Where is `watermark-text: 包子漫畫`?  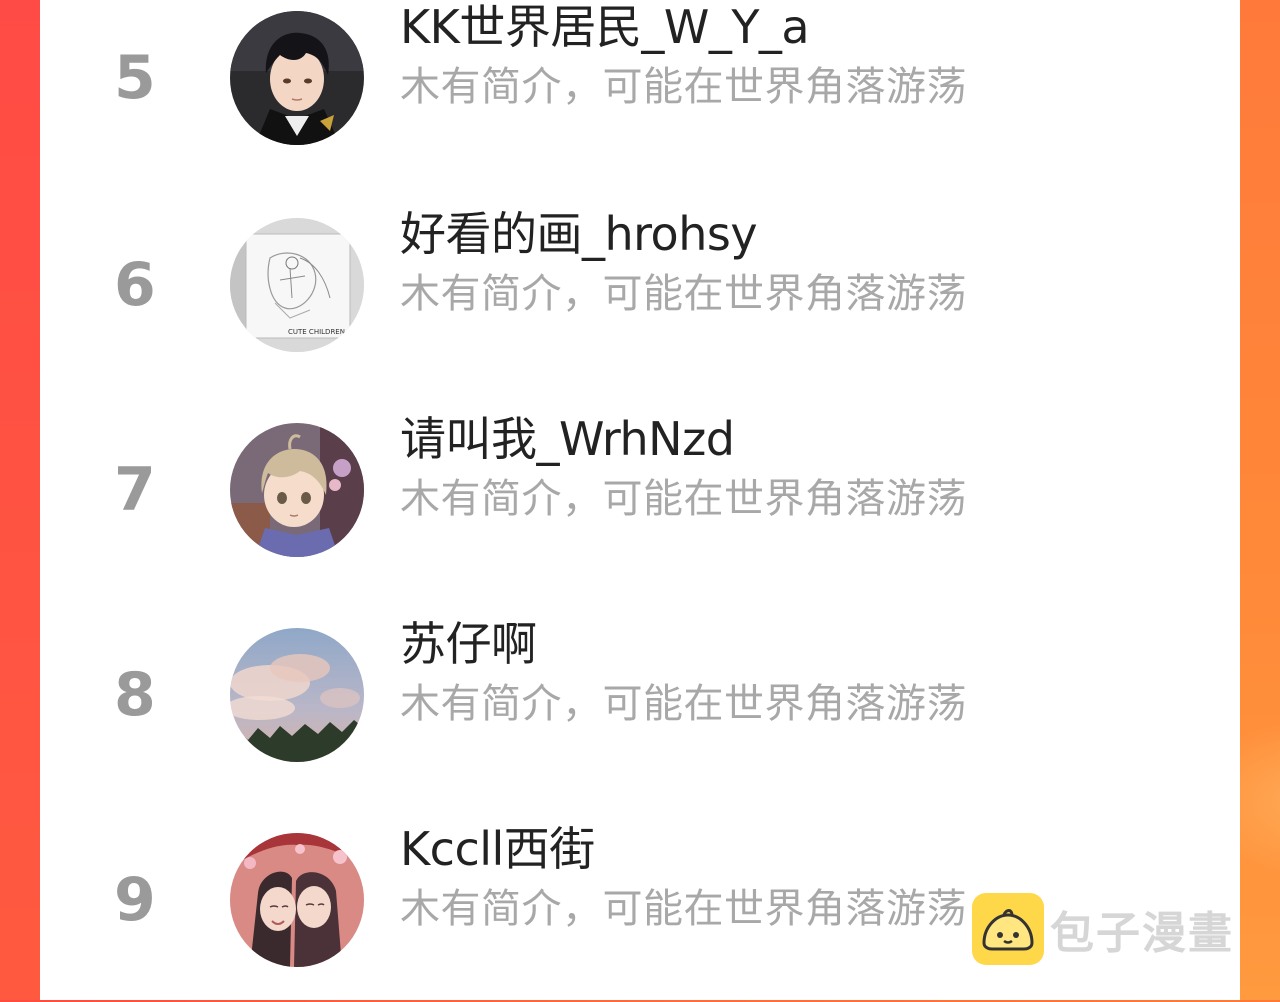
watermark-text: 包子漫畫 is located at coordinates (1142, 933).